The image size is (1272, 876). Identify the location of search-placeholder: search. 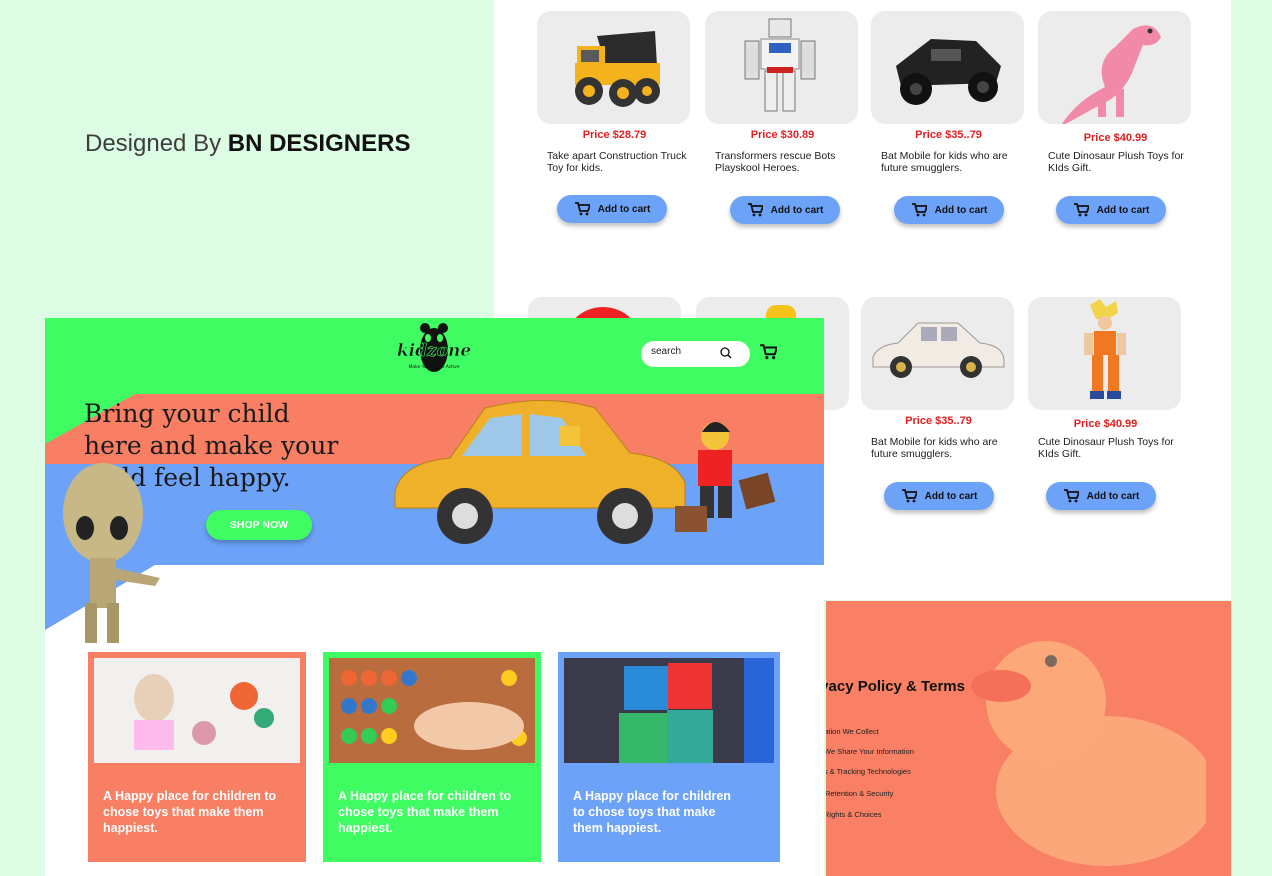
(666, 351).